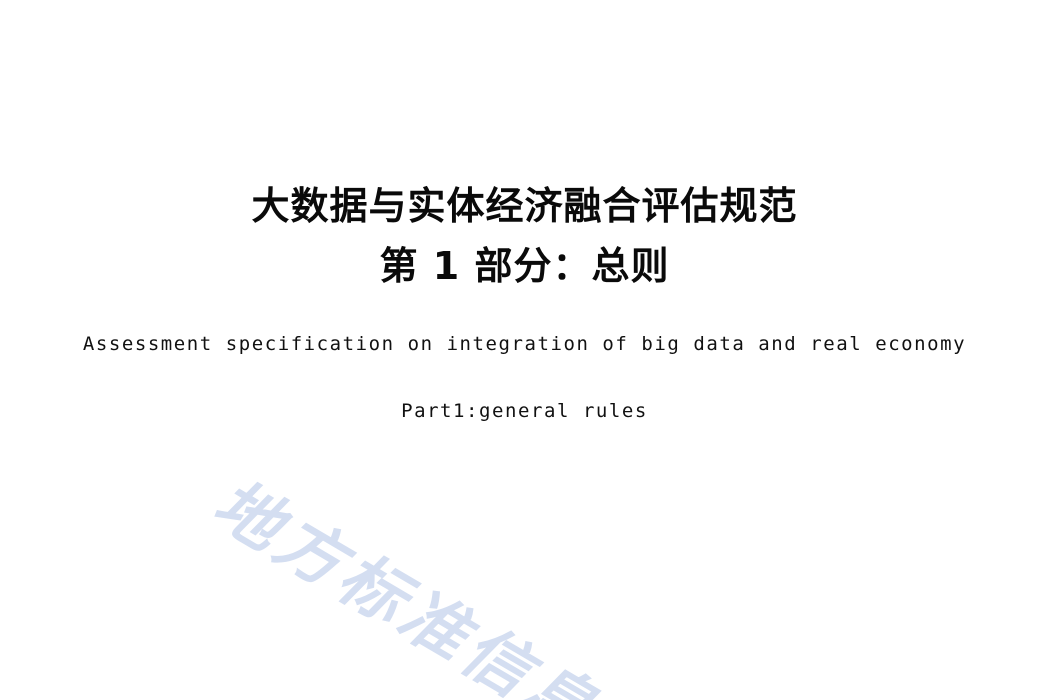 The height and width of the screenshot is (700, 1049). What do you see at coordinates (524, 266) in the screenshot?
I see `document-title-line-2: 第 1 部分：总则` at bounding box center [524, 266].